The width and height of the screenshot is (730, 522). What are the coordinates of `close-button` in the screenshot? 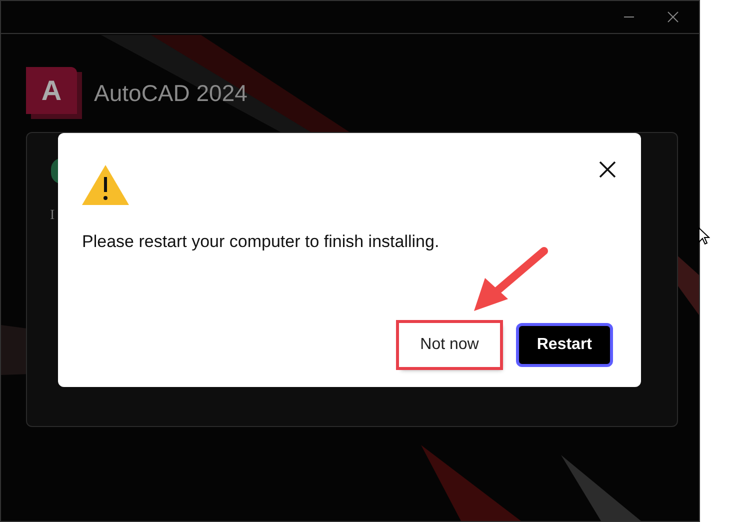 It's located at (607, 169).